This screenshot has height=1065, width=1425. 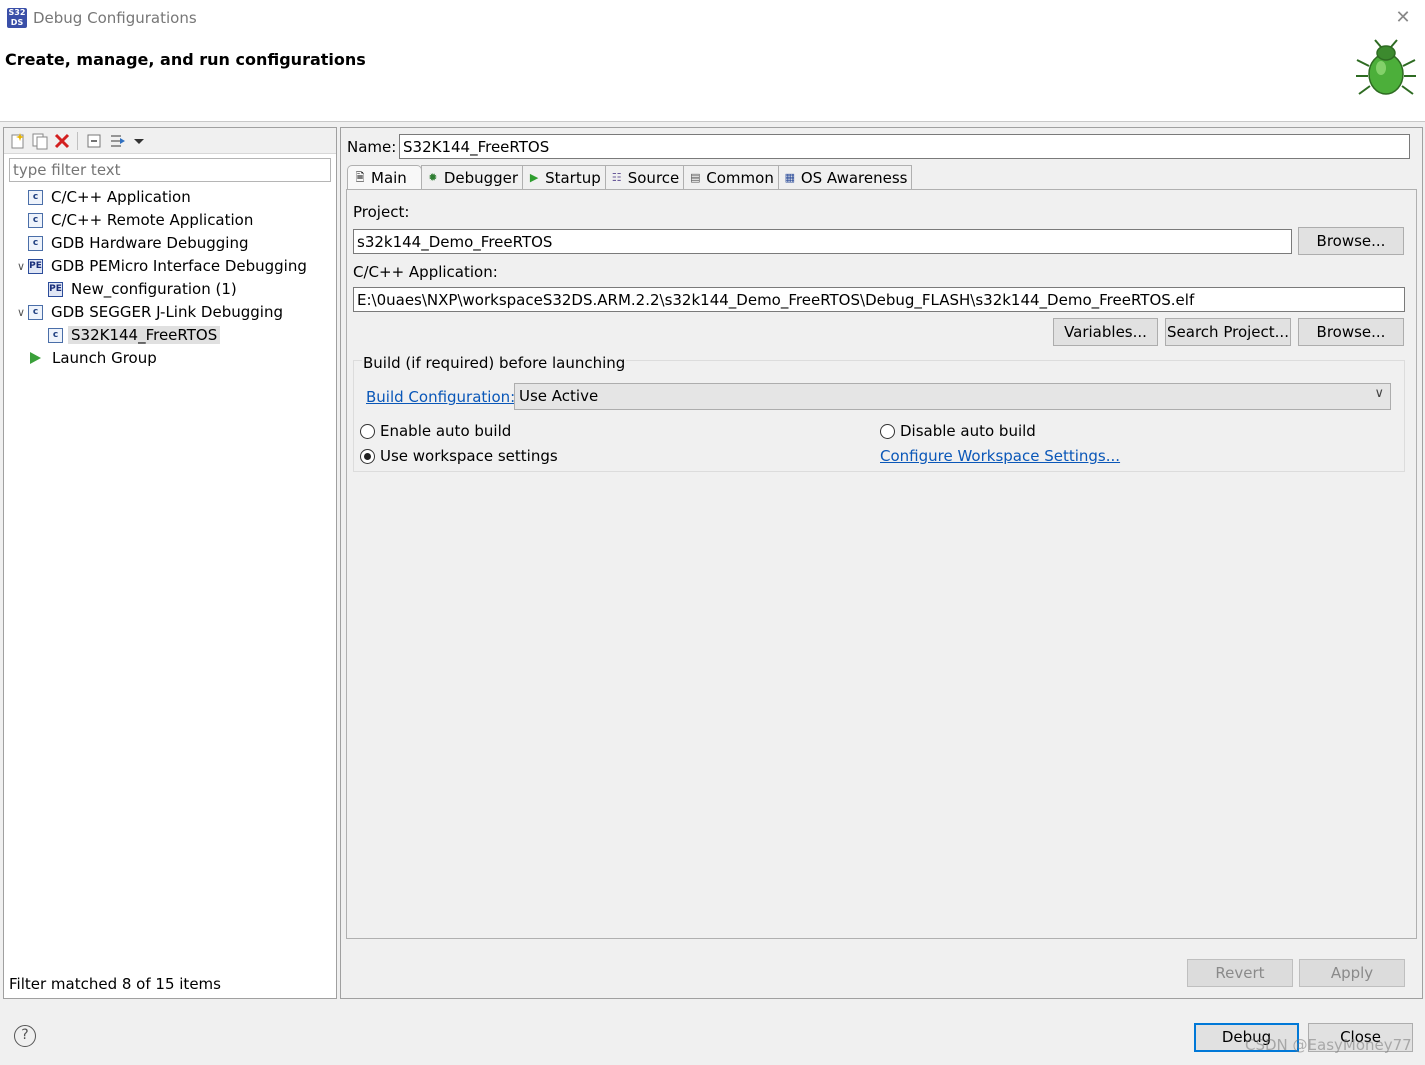 I want to click on tab-startup: ▶ Startup, so click(x=564, y=177).